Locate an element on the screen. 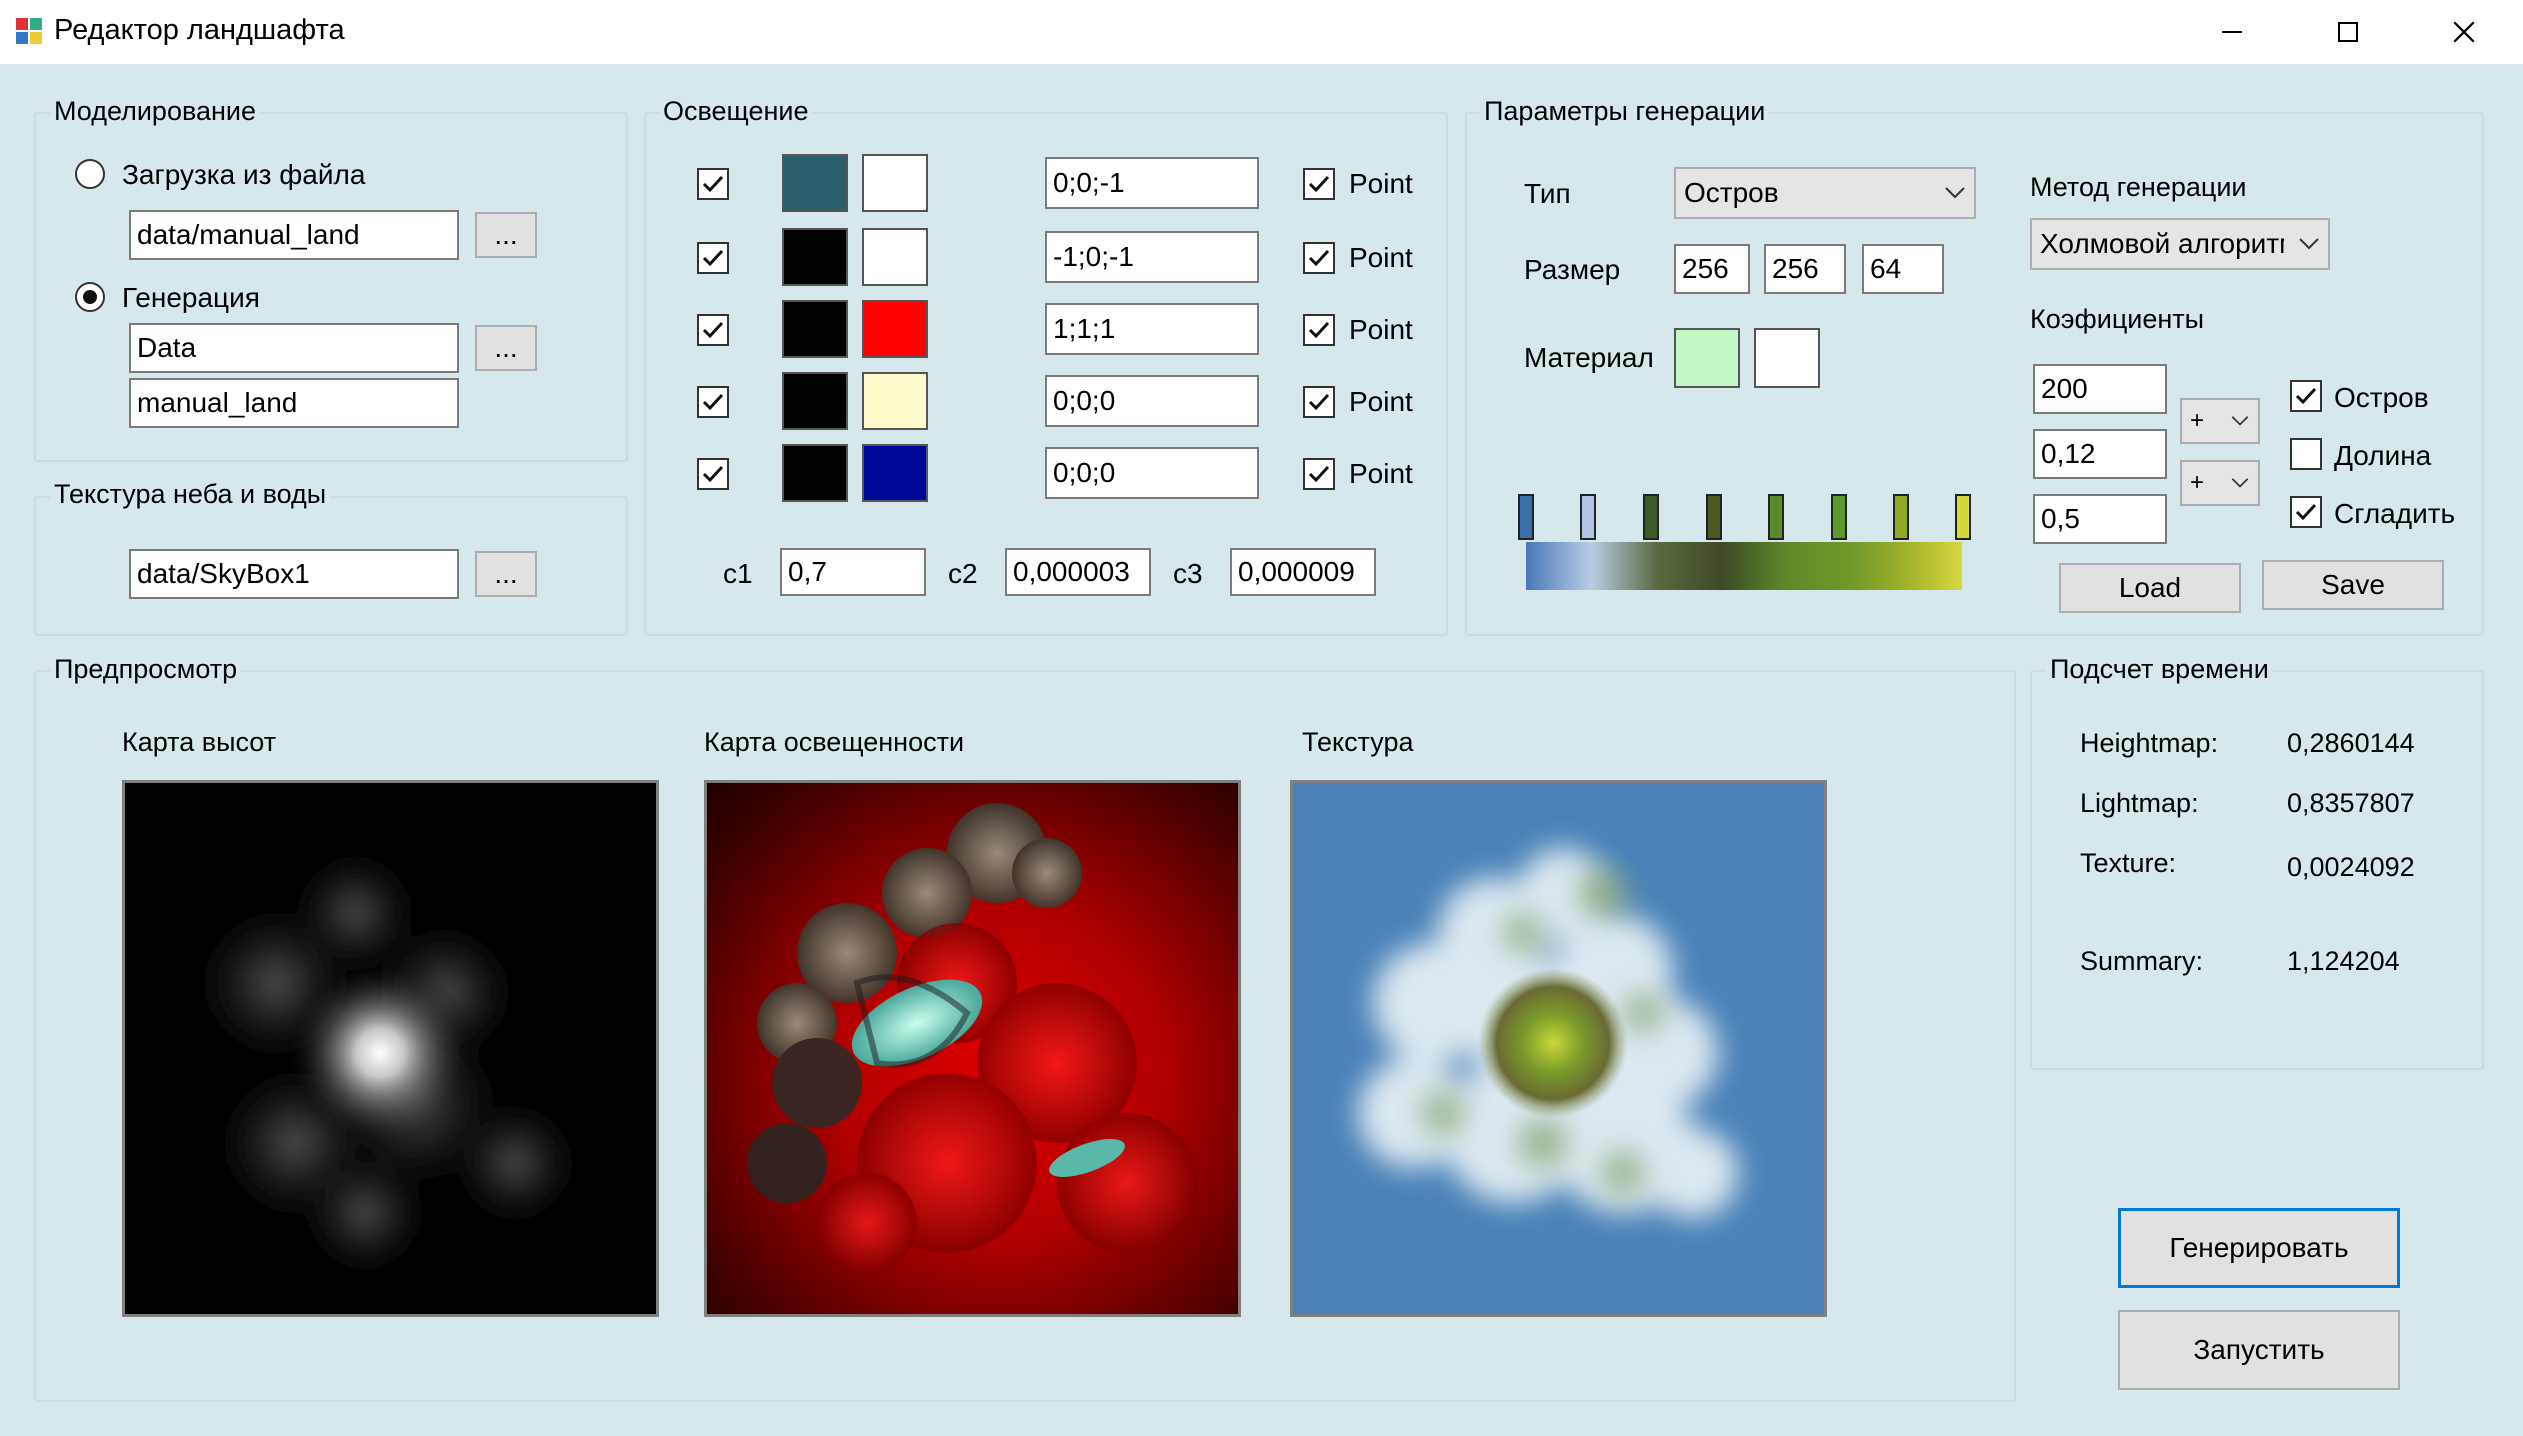 This screenshot has width=2523, height=1436. generation-radio is located at coordinates (90, 297).